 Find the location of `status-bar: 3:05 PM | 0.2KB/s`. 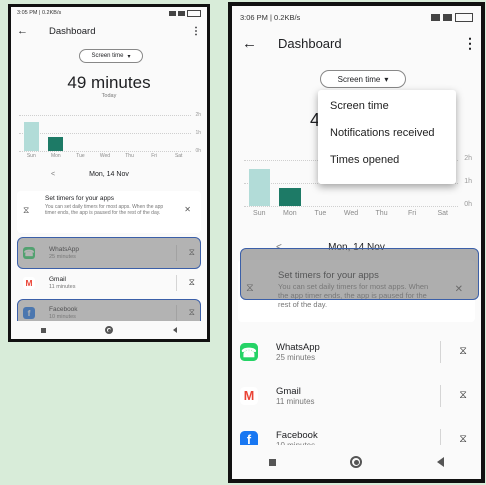

status-bar: 3:05 PM | 0.2KB/s is located at coordinates (109, 13).